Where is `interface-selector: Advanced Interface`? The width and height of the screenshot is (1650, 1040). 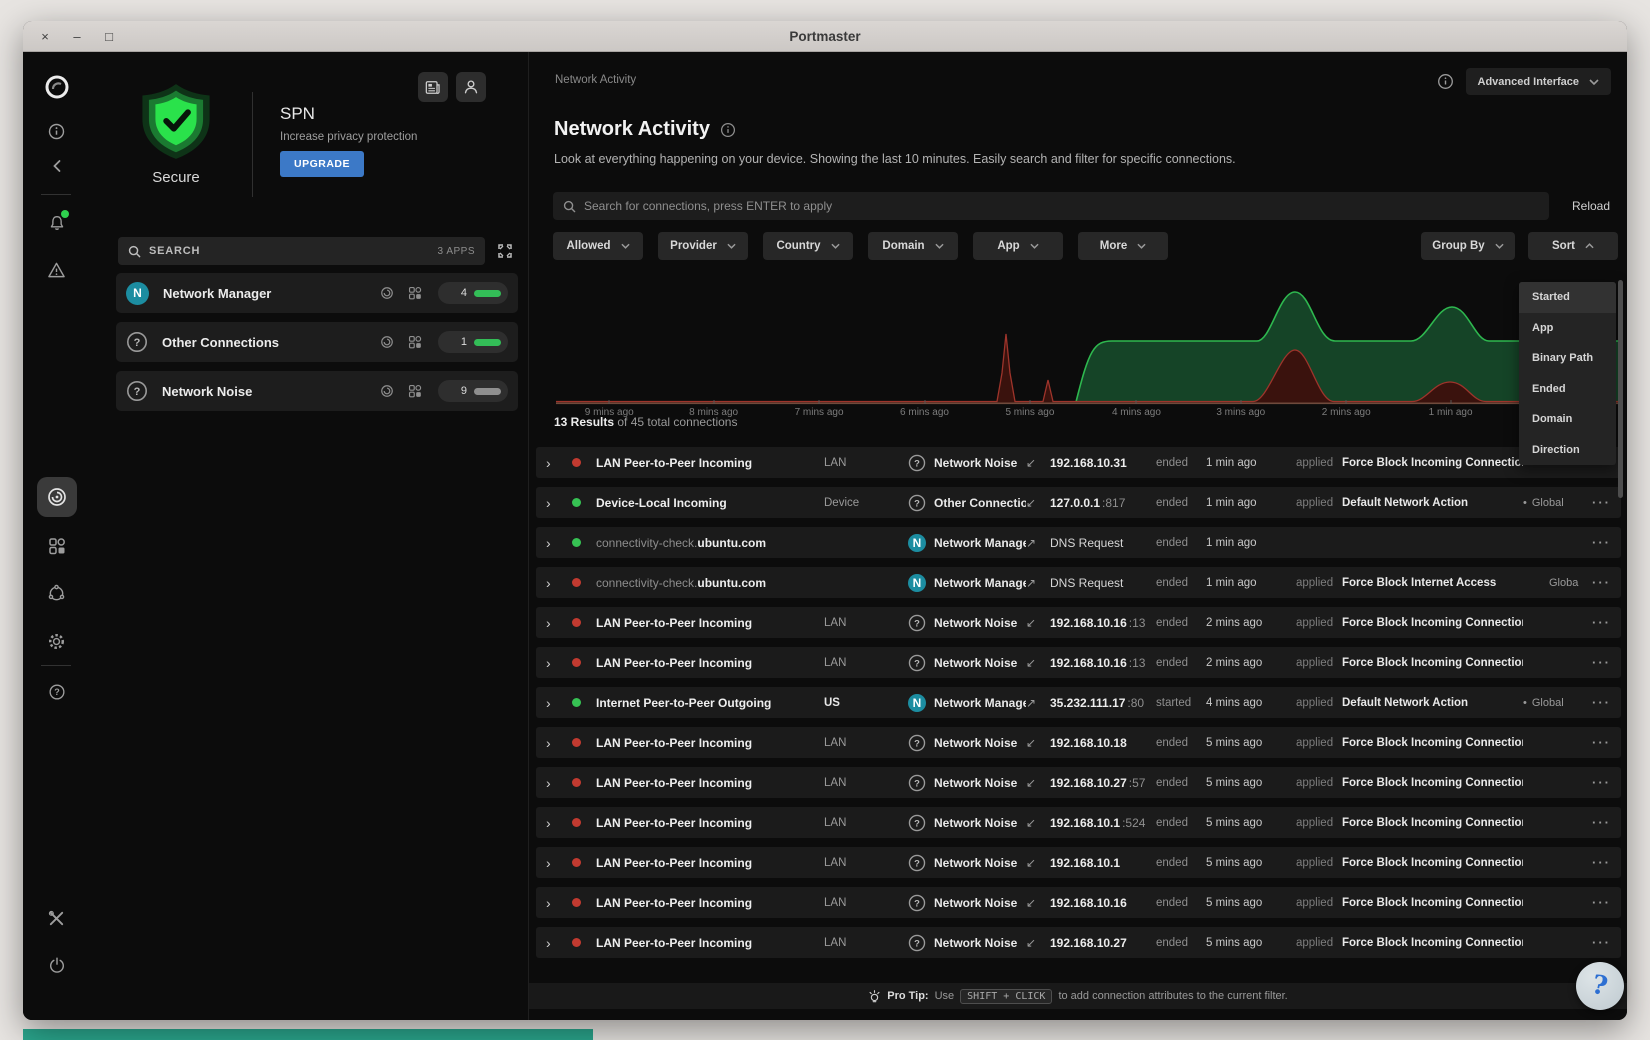
interface-selector: Advanced Interface is located at coordinates (1538, 81).